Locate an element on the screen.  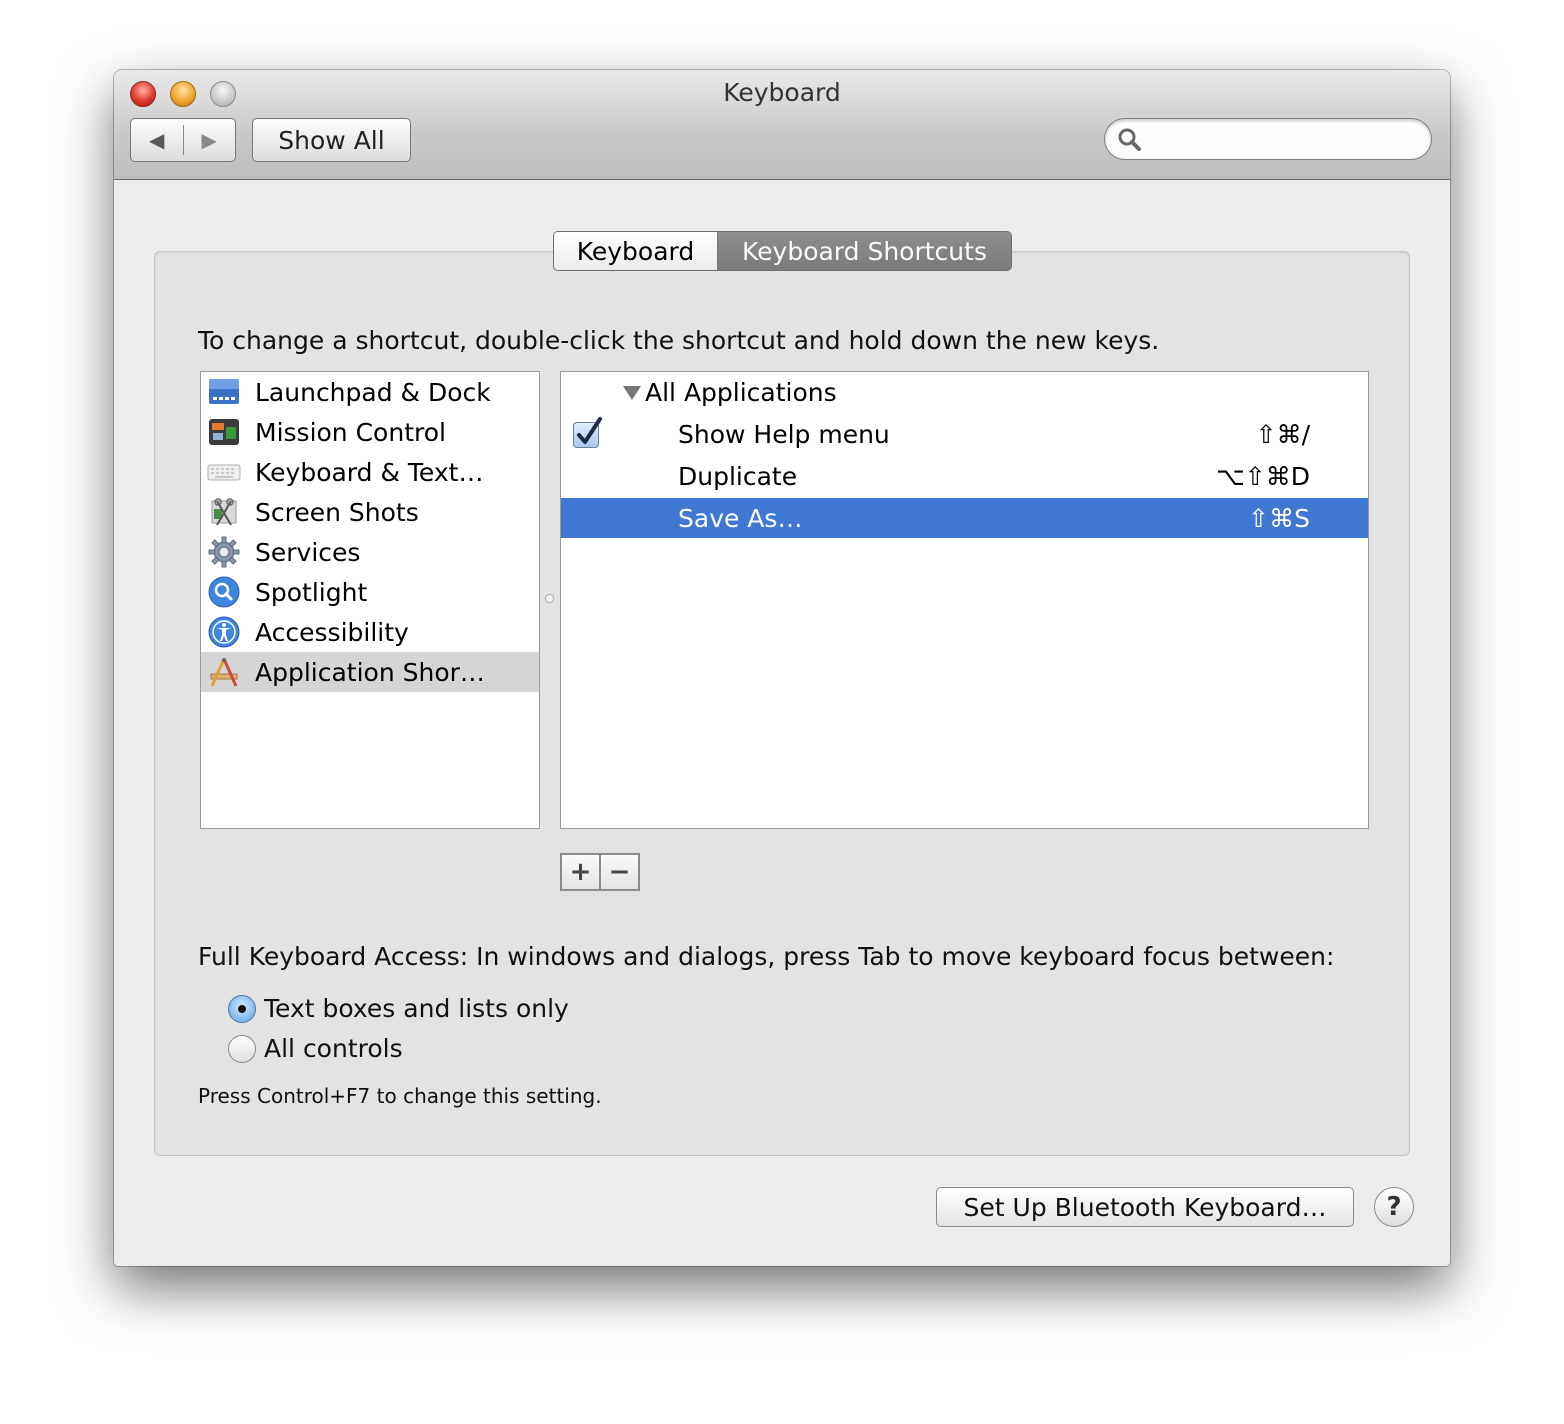
category-label: Services is located at coordinates (308, 552).